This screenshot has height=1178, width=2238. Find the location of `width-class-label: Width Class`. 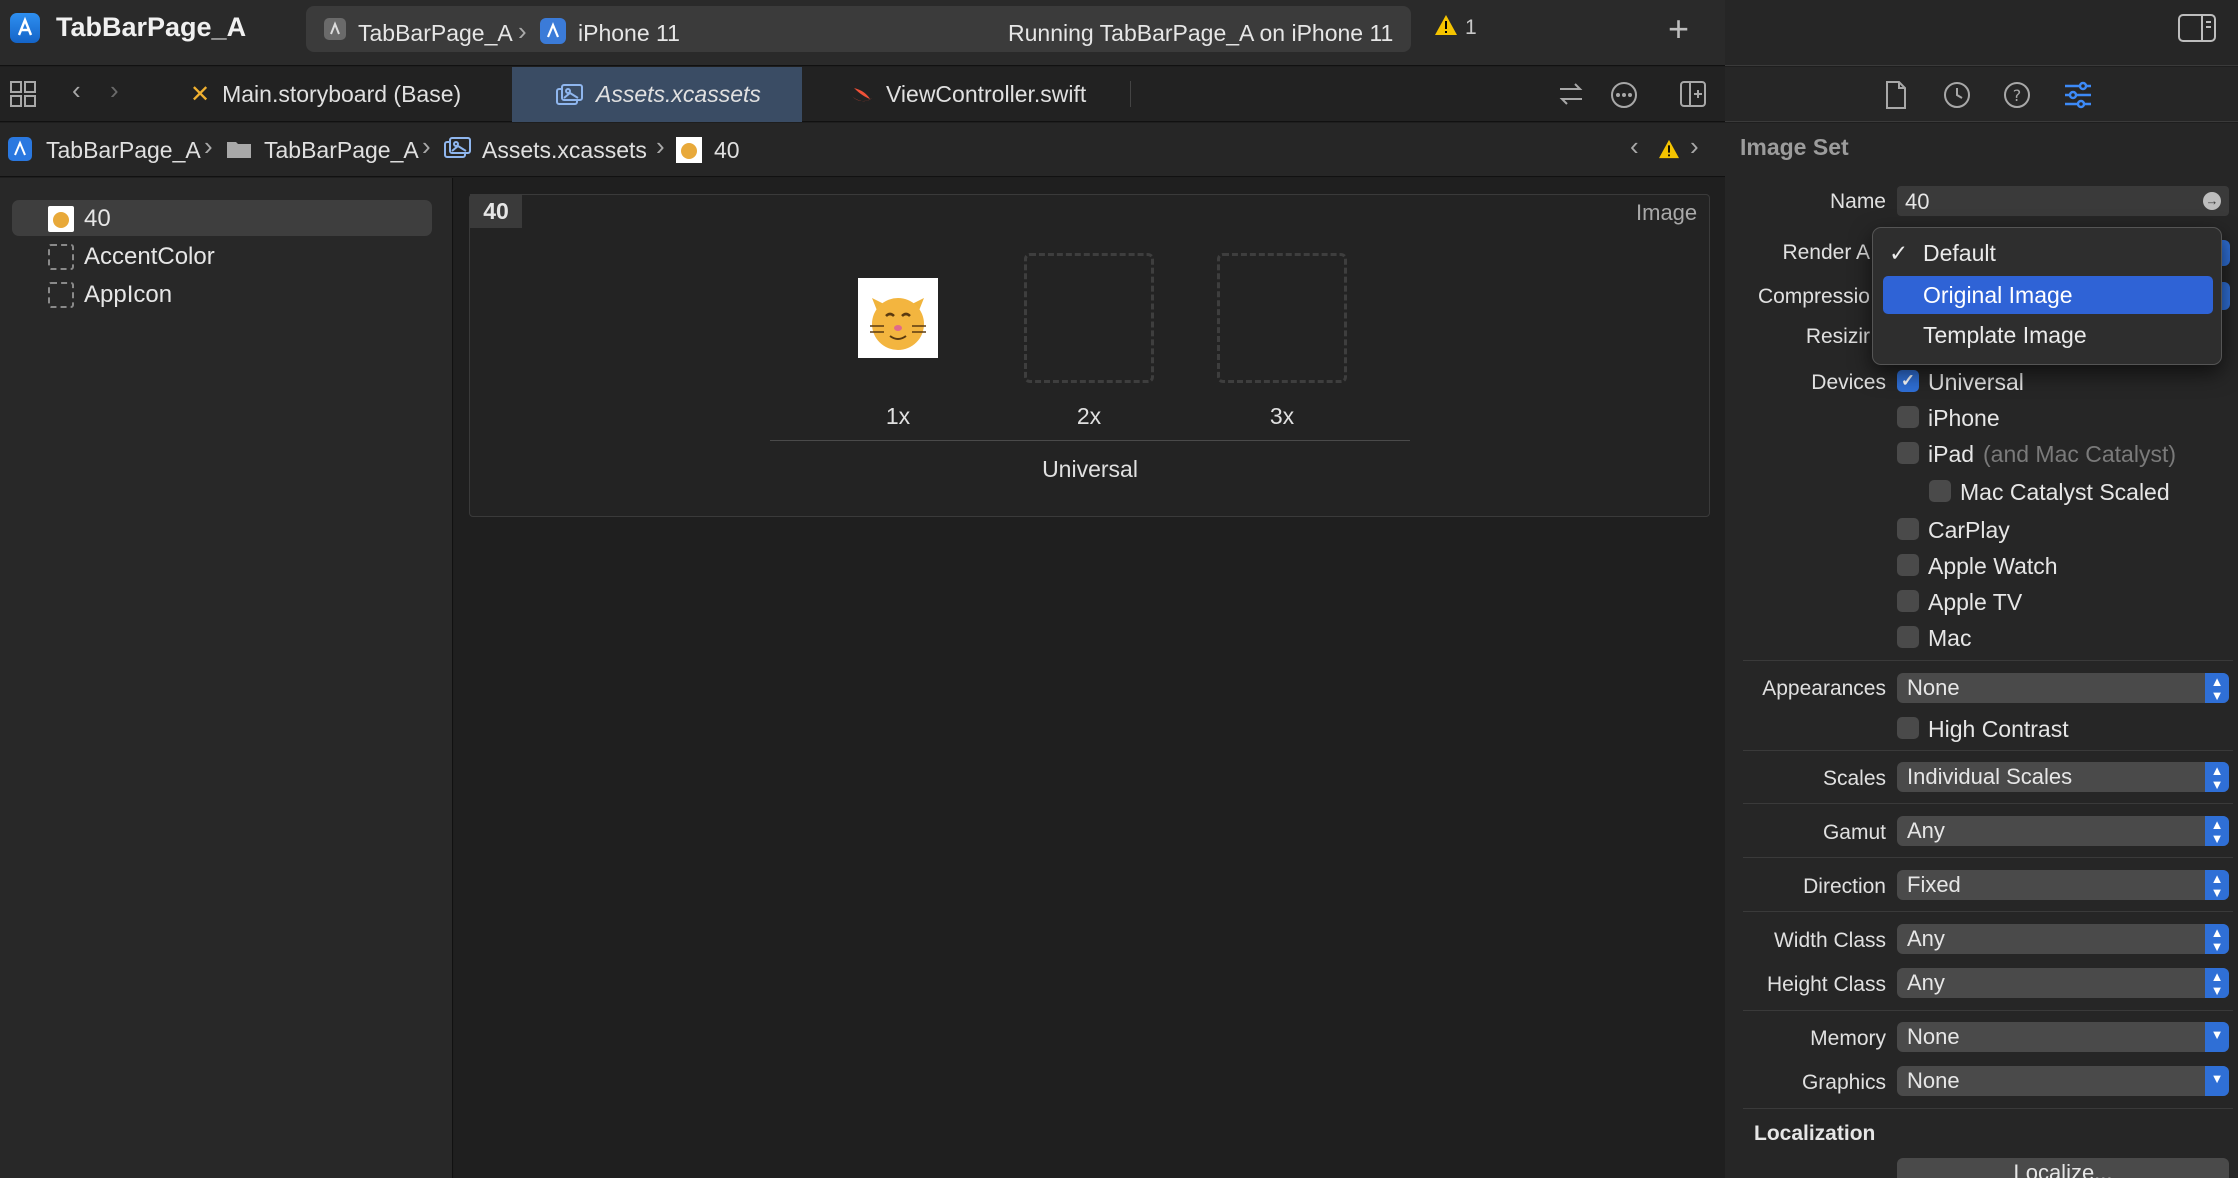

width-class-label: Width Class is located at coordinates (1829, 940).